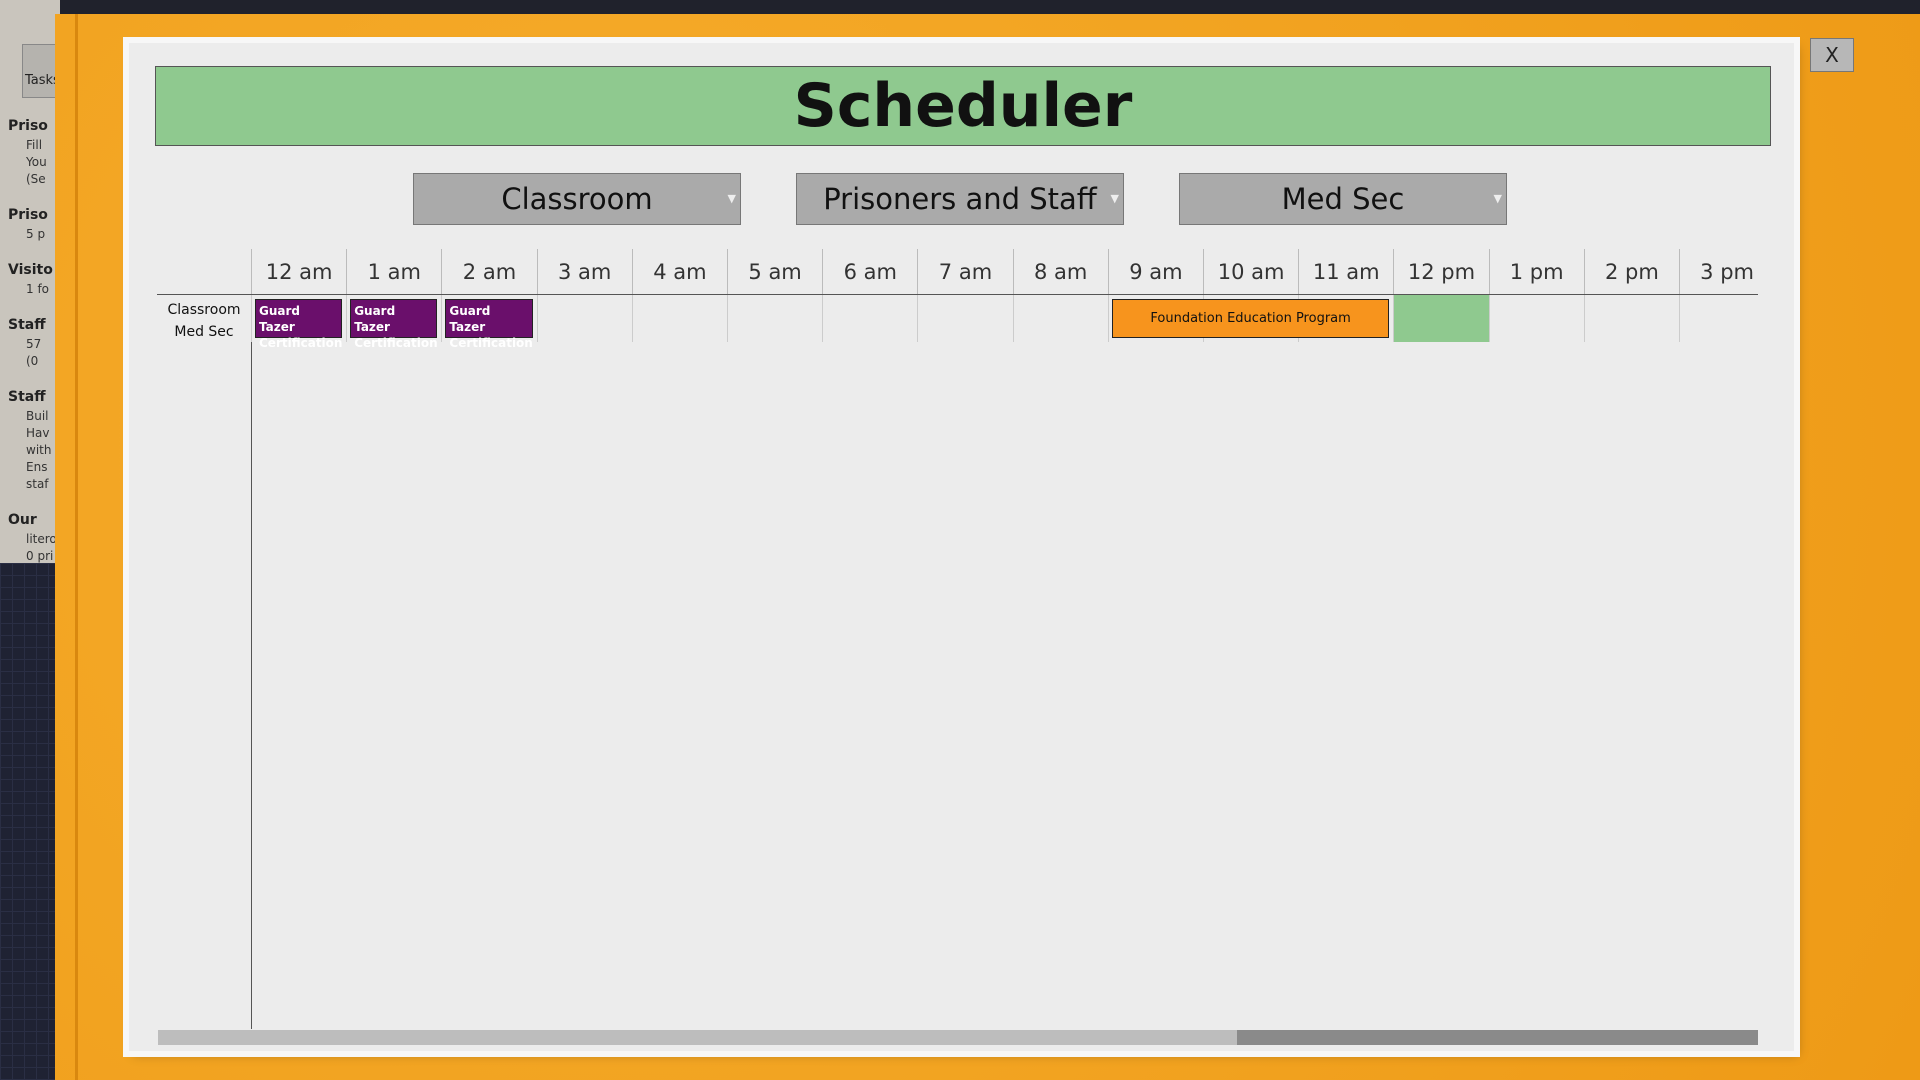  I want to click on map-grid, so click(30, 821).